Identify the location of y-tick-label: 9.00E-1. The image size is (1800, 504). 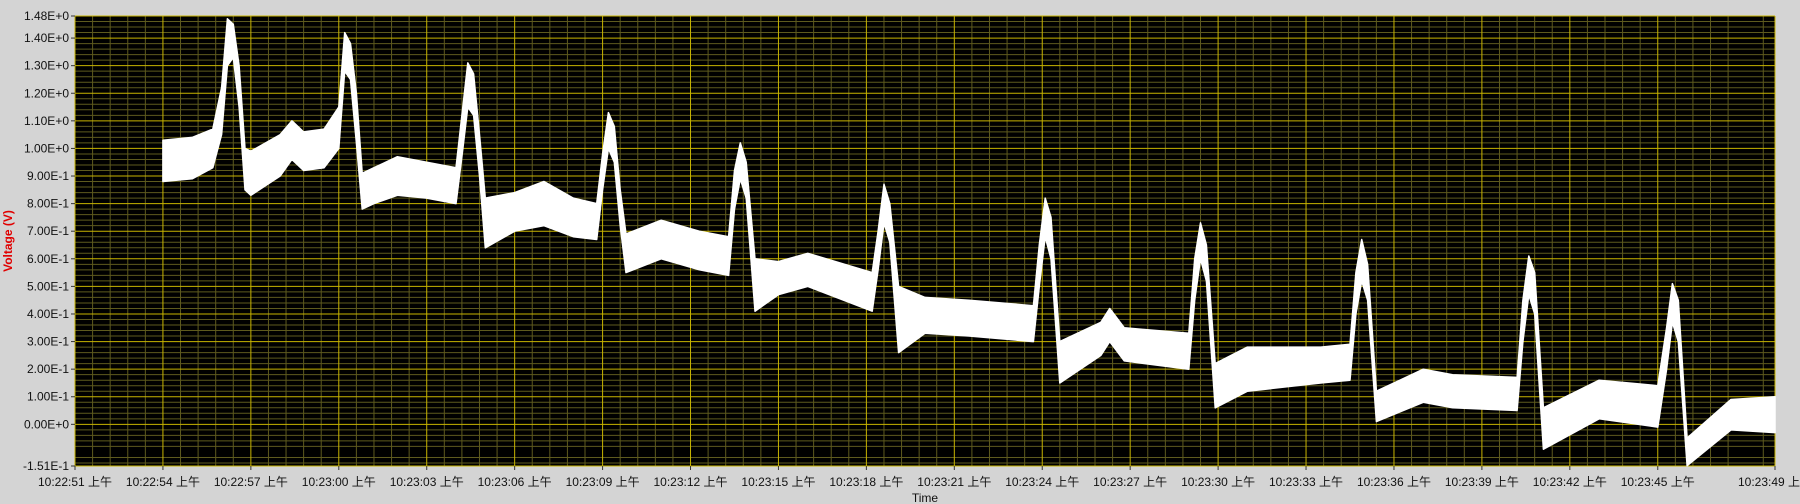
(48, 176).